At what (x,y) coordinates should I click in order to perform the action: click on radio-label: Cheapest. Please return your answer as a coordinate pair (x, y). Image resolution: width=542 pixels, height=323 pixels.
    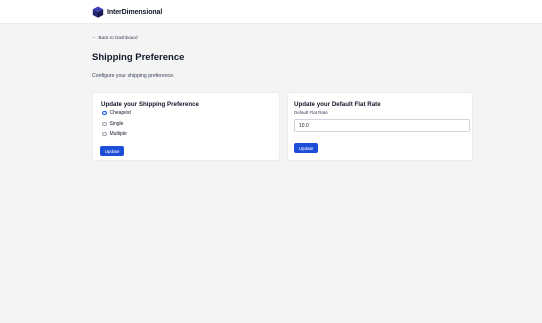
    Looking at the image, I should click on (120, 113).